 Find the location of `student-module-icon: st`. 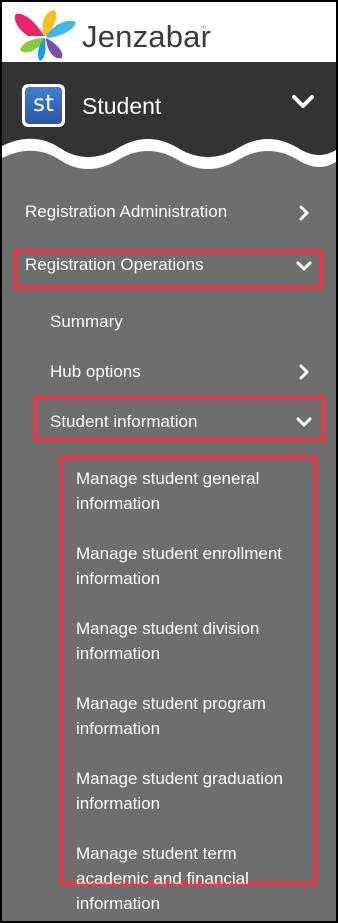

student-module-icon: st is located at coordinates (43, 105).